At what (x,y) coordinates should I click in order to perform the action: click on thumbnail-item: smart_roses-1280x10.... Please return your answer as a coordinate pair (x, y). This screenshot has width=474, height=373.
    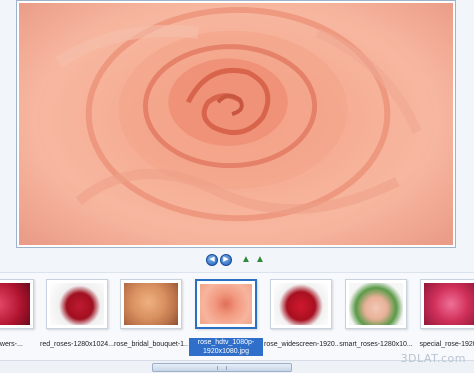
    Looking at the image, I should click on (376, 317).